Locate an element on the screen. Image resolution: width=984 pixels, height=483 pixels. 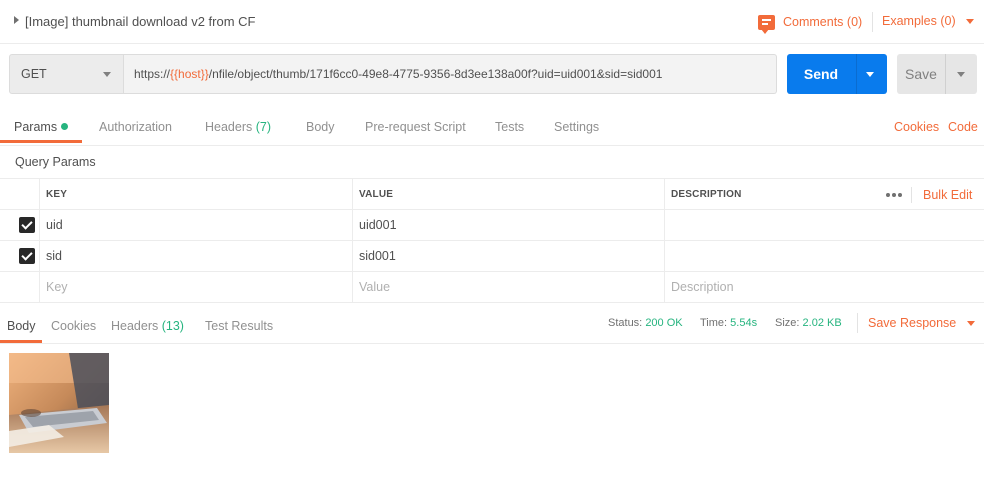
save-response-label: Save Response is located at coordinates (912, 323).